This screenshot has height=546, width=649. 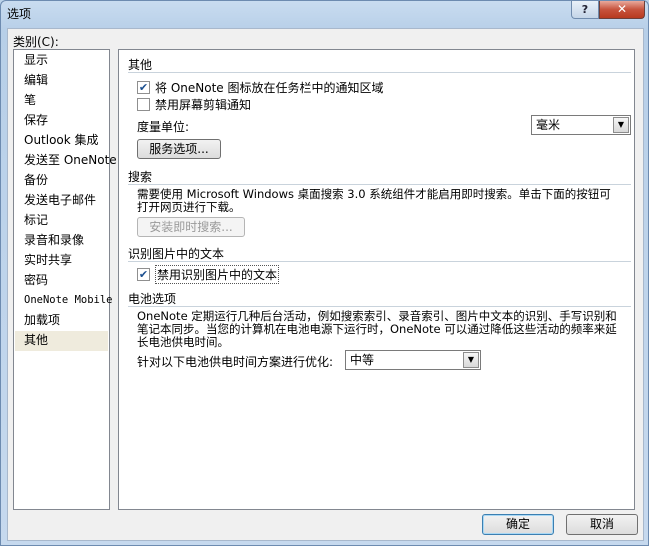 What do you see at coordinates (518, 524) in the screenshot?
I see `ok-button: 确定` at bounding box center [518, 524].